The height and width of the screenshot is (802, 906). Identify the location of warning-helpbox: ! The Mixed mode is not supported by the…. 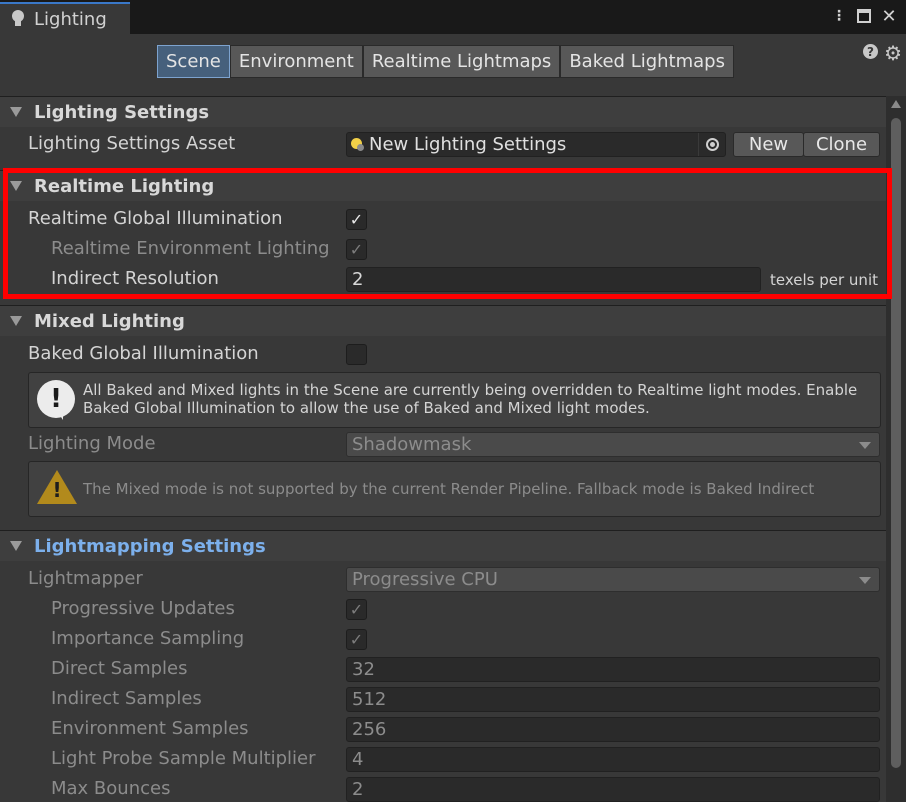
(454, 489).